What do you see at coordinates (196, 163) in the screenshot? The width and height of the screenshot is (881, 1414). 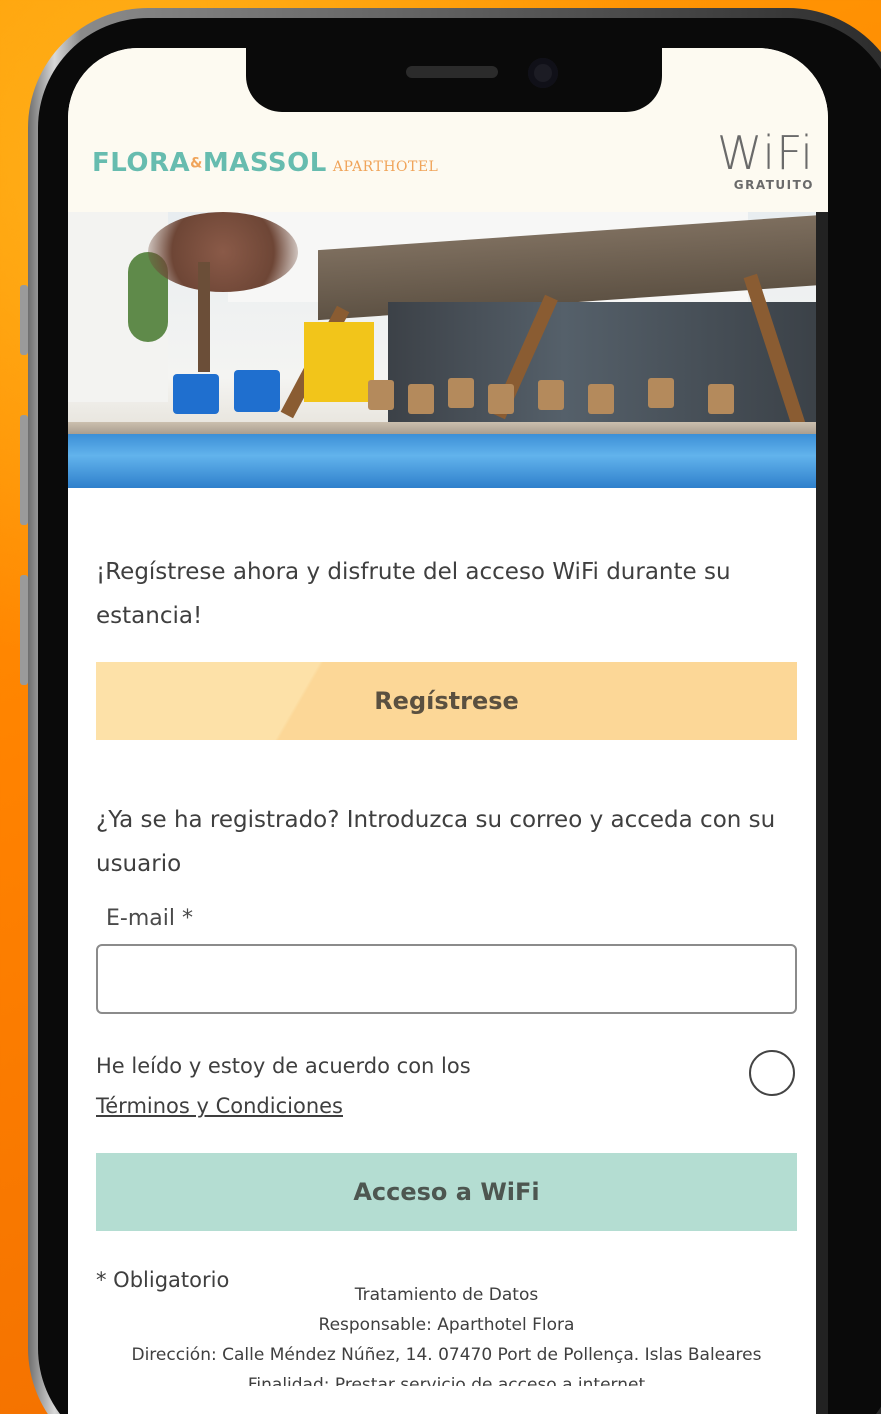 I see `logo-ampersand: &` at bounding box center [196, 163].